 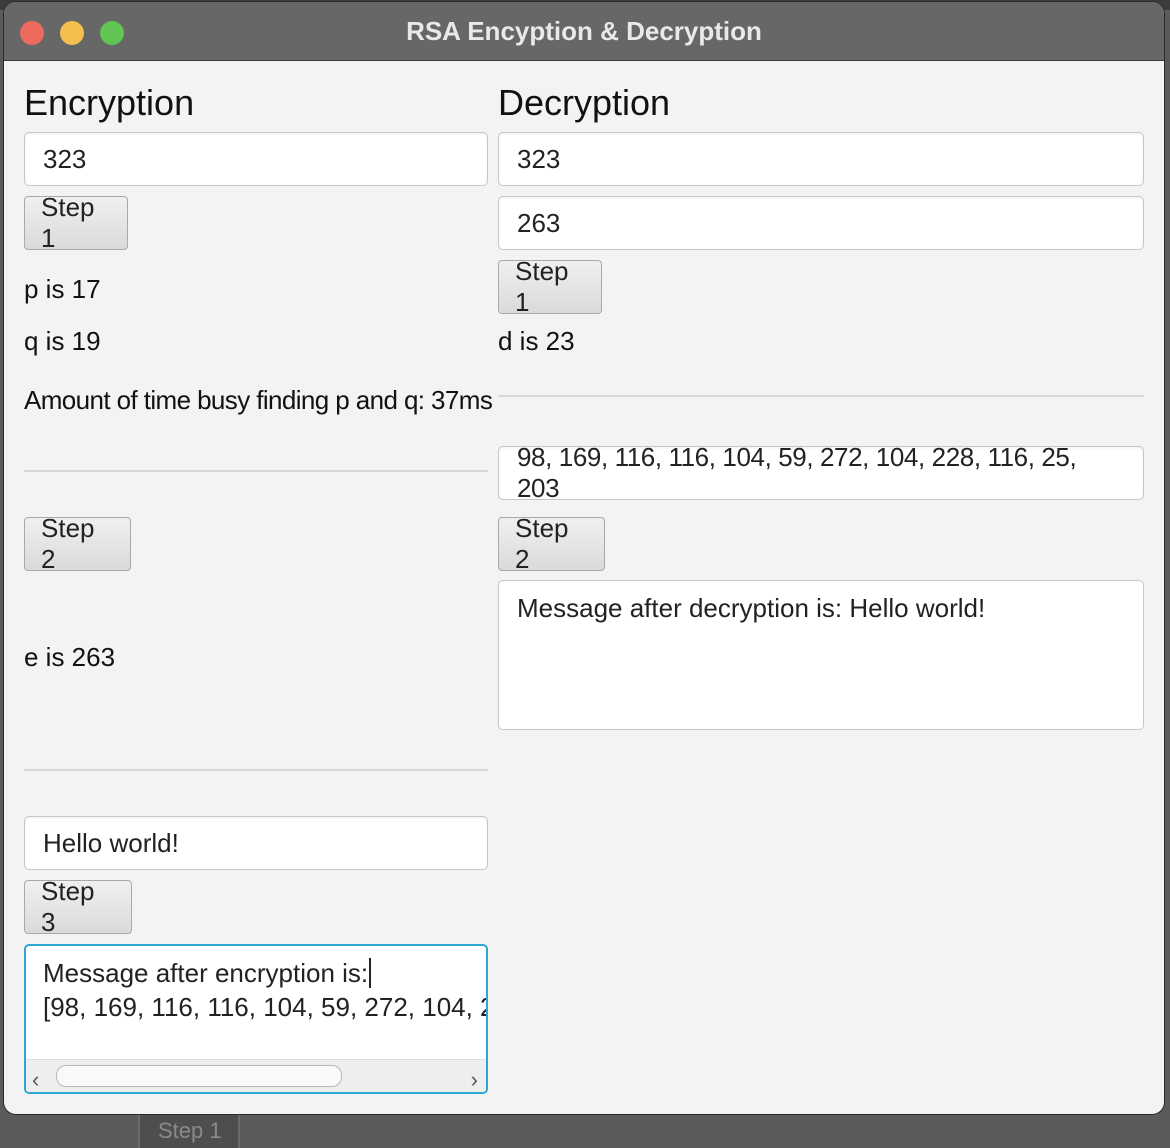 I want to click on d-value-label: d is 23, so click(x=536, y=341).